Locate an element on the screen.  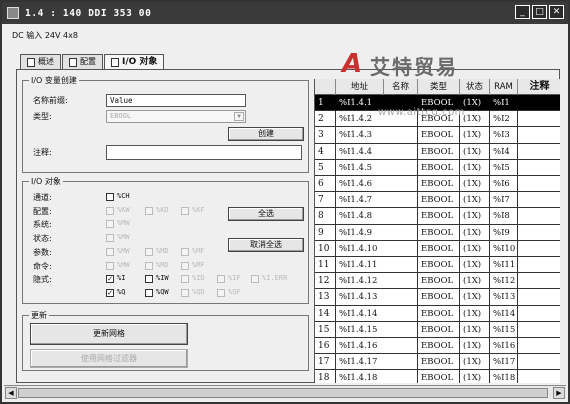
row-index-cell: 5 is located at coordinates (325, 167).